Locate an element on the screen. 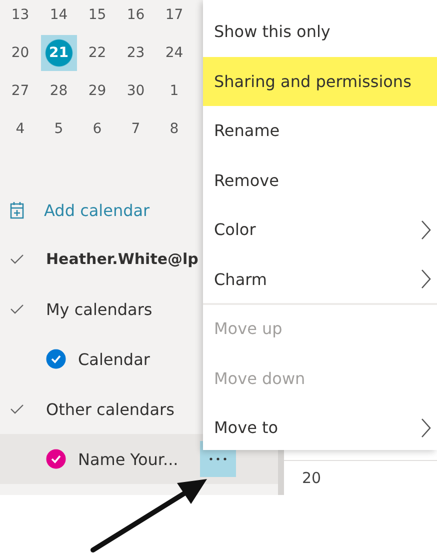 Image resolution: width=437 pixels, height=556 pixels. calendar-day: 28 is located at coordinates (58, 91).